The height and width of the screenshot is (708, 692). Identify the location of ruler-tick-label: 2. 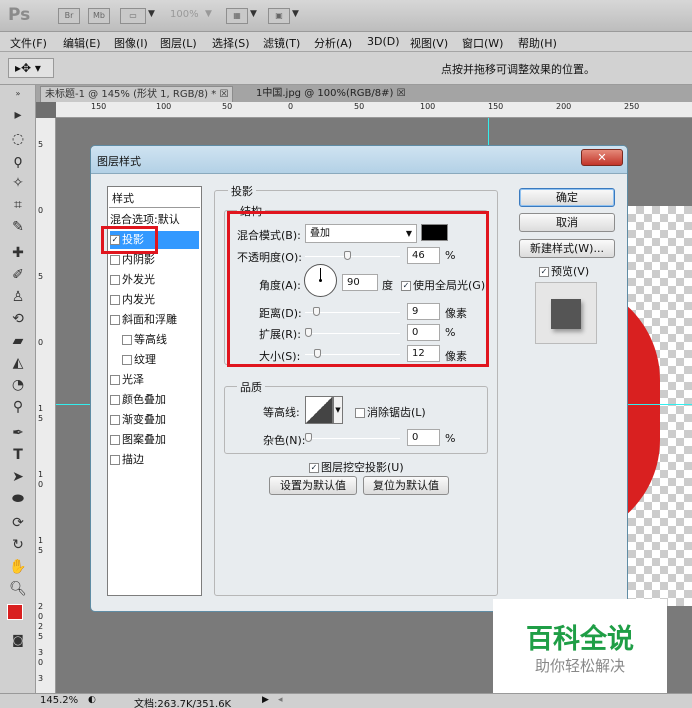
(41, 606).